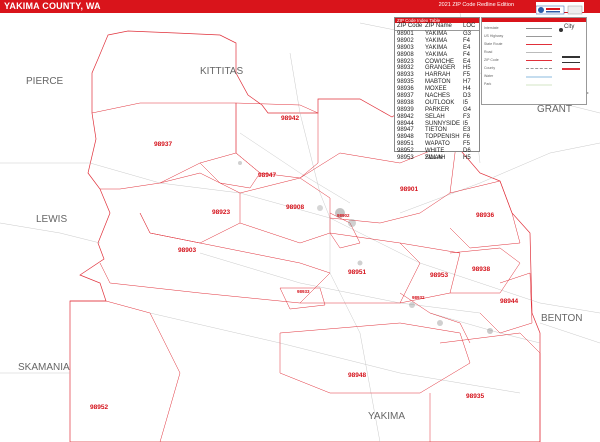  Describe the element at coordinates (534, 20) in the screenshot. I see `legend-header` at that location.